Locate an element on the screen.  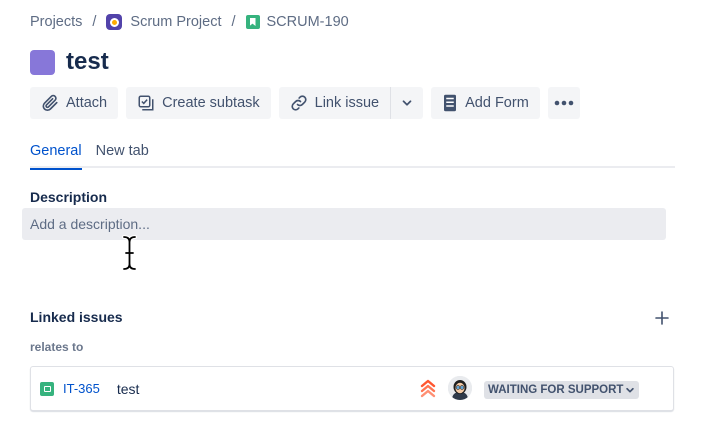
link-issue-button: Link issue is located at coordinates (334, 103).